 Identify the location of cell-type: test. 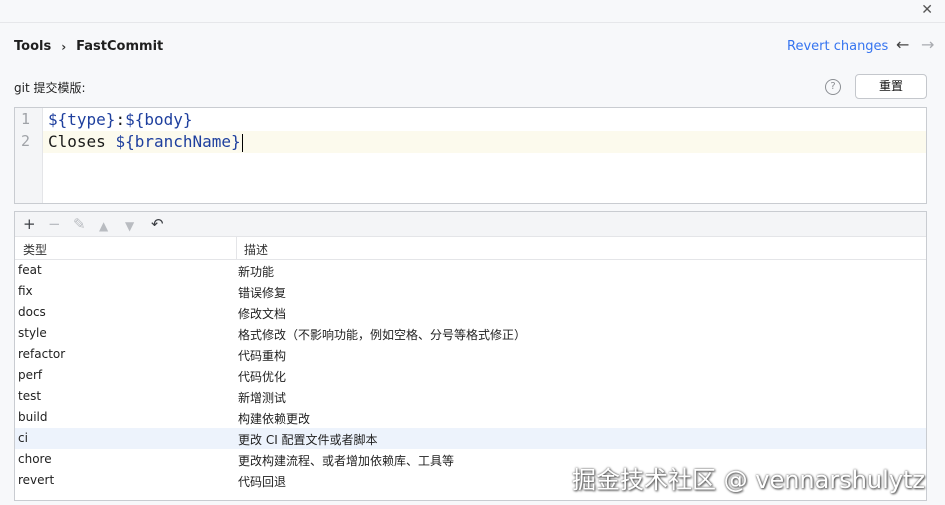
(30, 396).